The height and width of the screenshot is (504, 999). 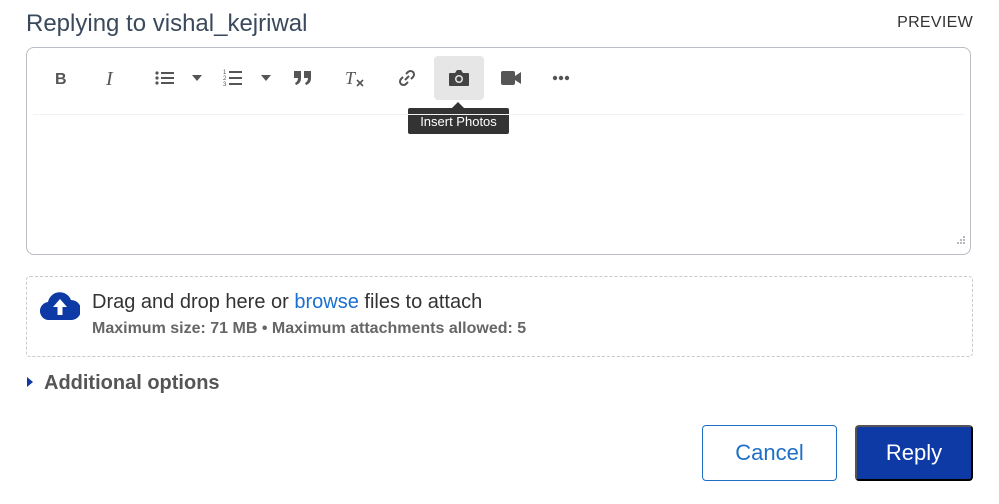 I want to click on bold-button: B, so click(x=61, y=78).